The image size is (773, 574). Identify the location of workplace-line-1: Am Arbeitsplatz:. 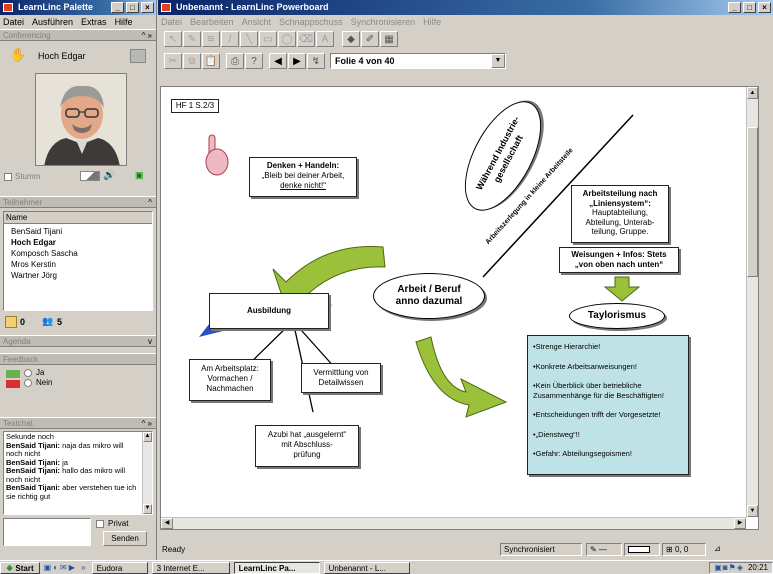
(230, 368).